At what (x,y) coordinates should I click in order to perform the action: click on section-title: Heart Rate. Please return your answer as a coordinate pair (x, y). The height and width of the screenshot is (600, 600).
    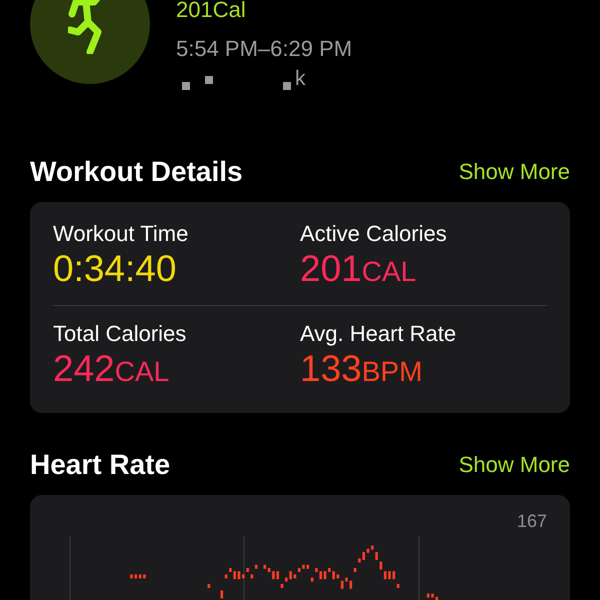
    Looking at the image, I should click on (100, 465).